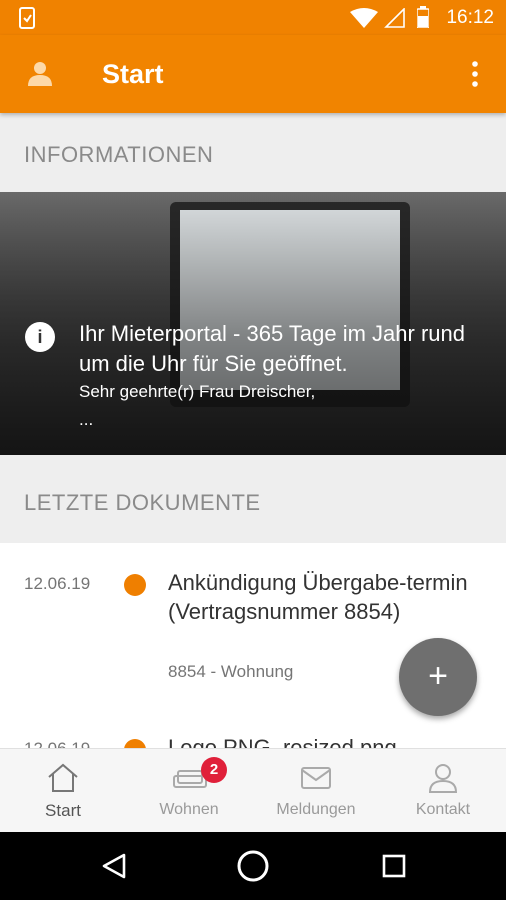  What do you see at coordinates (423, 17) in the screenshot?
I see `battery-icon` at bounding box center [423, 17].